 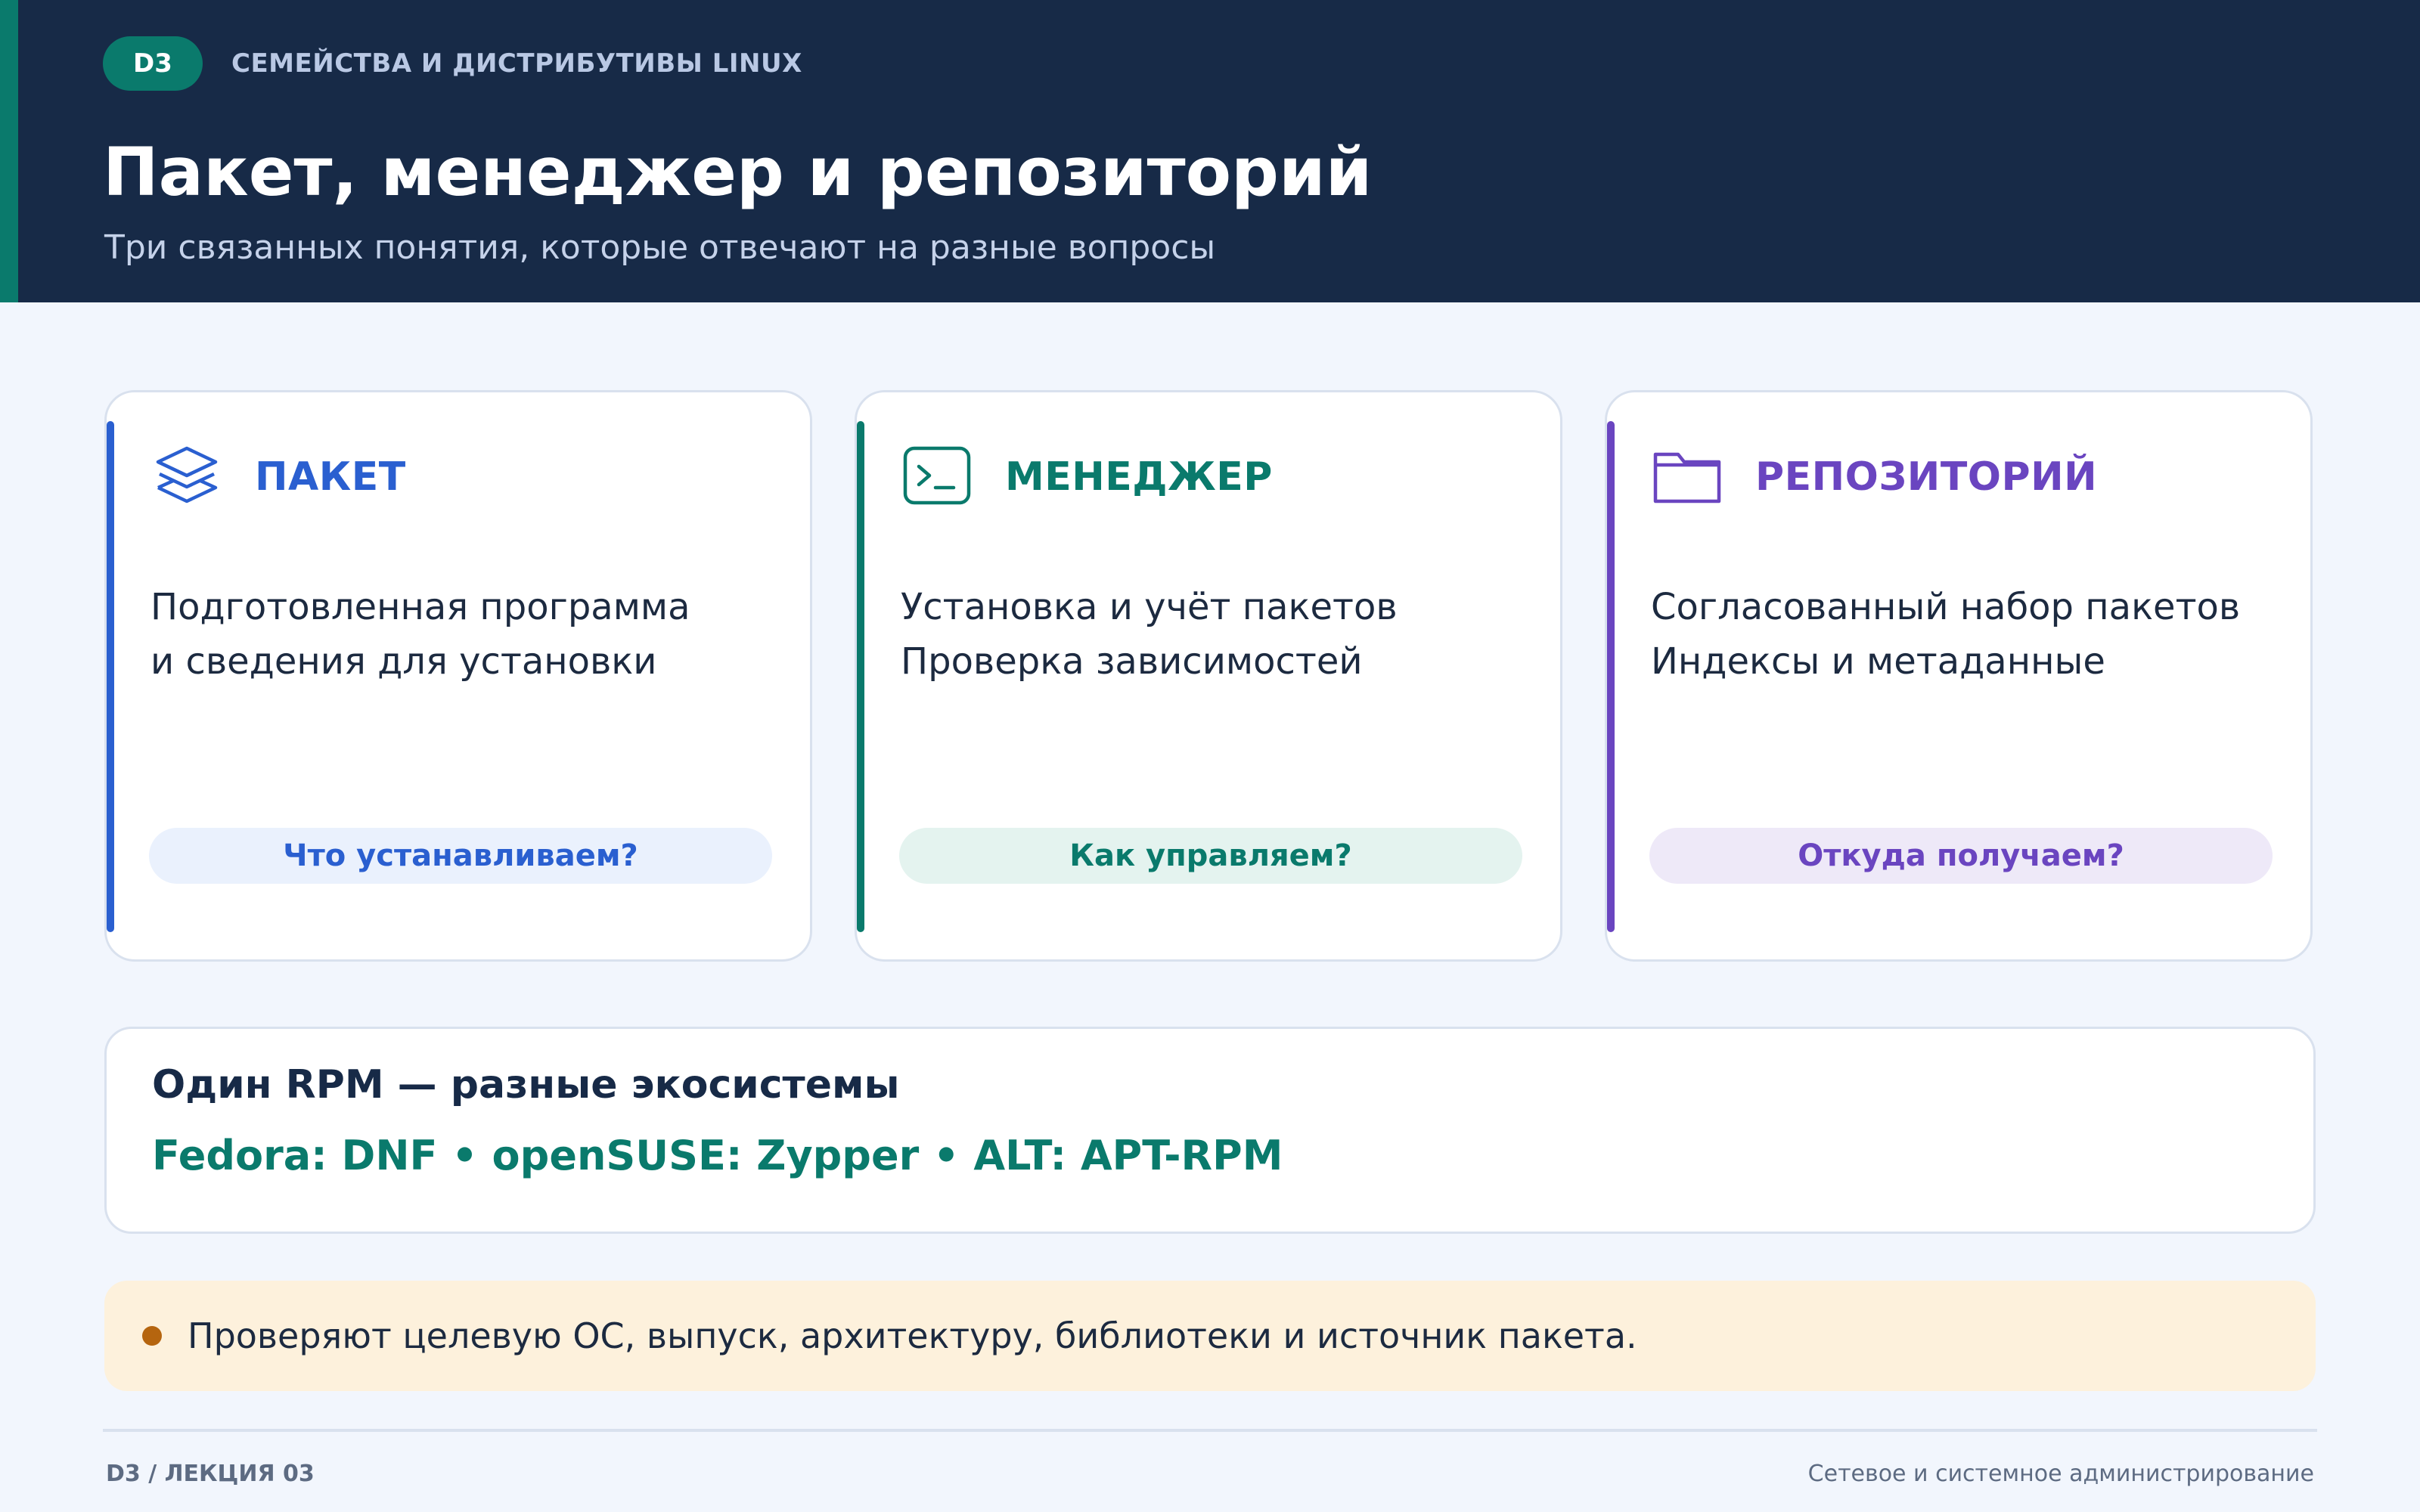 I want to click on card-description-line: Подготовленная программа, so click(x=420, y=607).